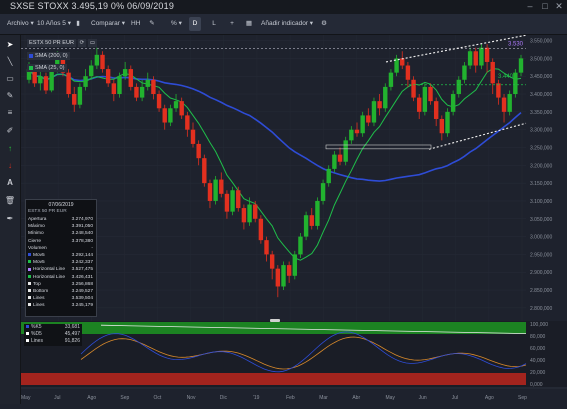  Describe the element at coordinates (92, 43) in the screenshot. I see `panel-icon: ▭` at that location.